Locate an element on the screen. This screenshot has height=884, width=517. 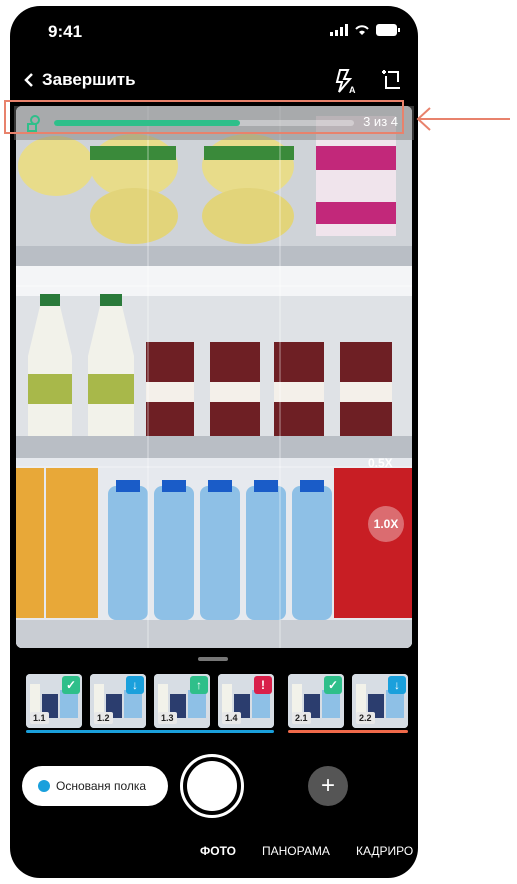
add-button: + is located at coordinates (328, 786).